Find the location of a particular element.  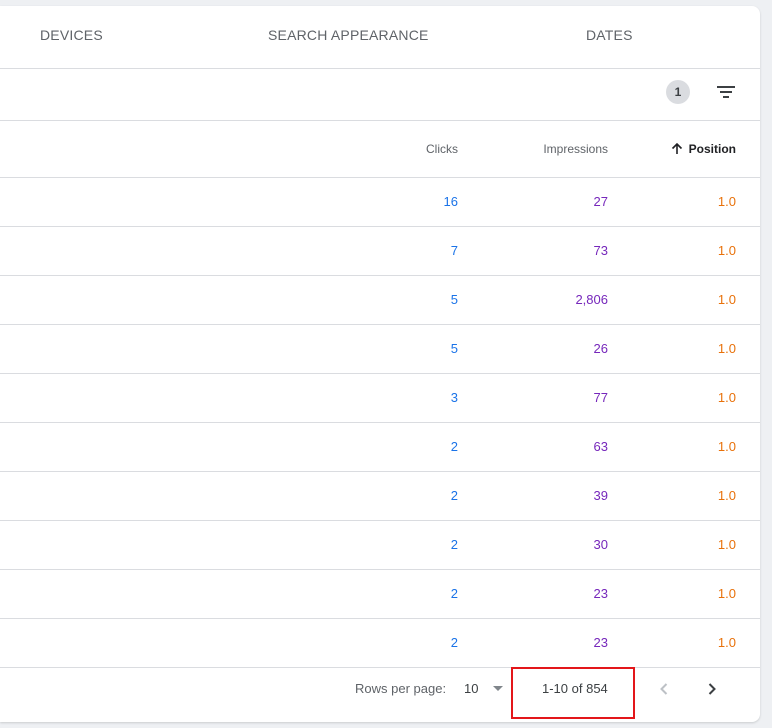

filter-icon is located at coordinates (726, 92).